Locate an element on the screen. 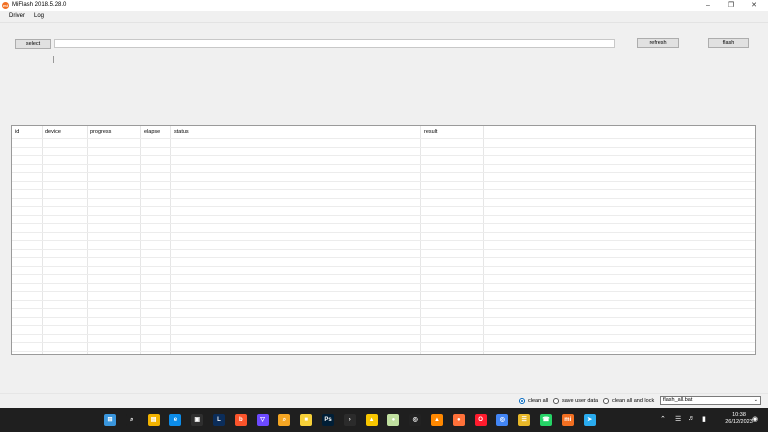 The image size is (768, 432). battery-icon: ▮ is located at coordinates (704, 419).